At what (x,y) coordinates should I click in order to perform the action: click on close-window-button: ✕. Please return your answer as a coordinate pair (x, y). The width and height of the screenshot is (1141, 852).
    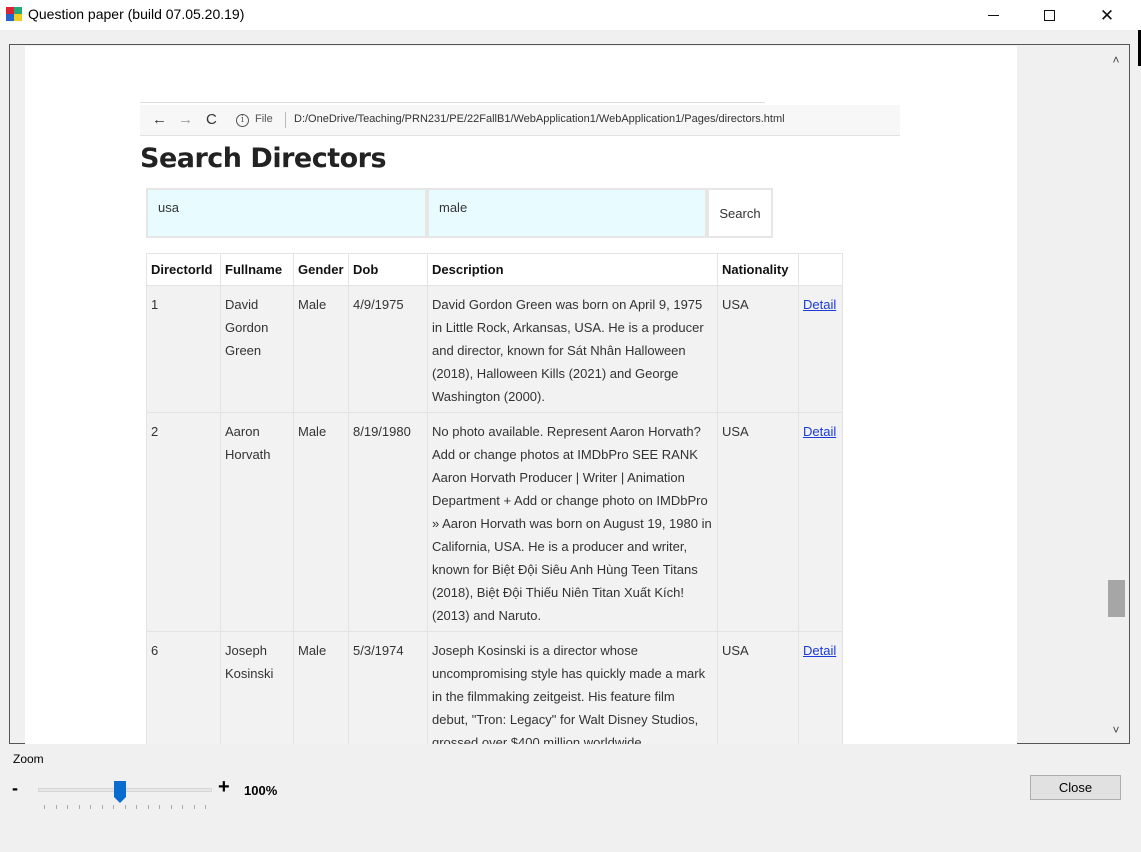
    Looking at the image, I should click on (1107, 15).